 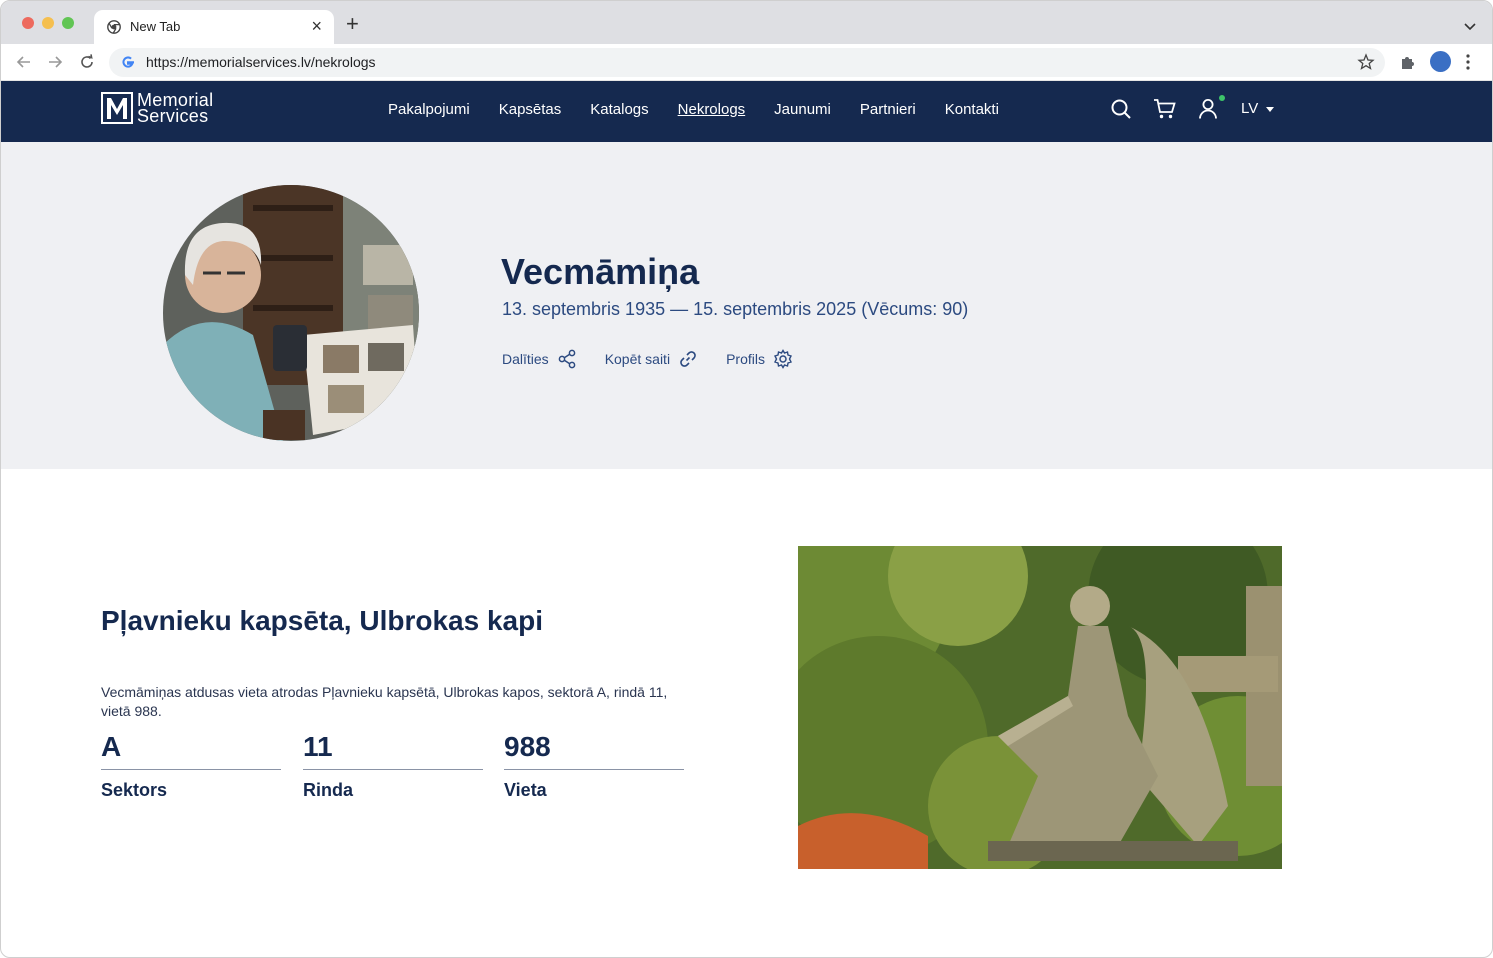 I want to click on share-button: Dalīties, so click(x=539, y=359).